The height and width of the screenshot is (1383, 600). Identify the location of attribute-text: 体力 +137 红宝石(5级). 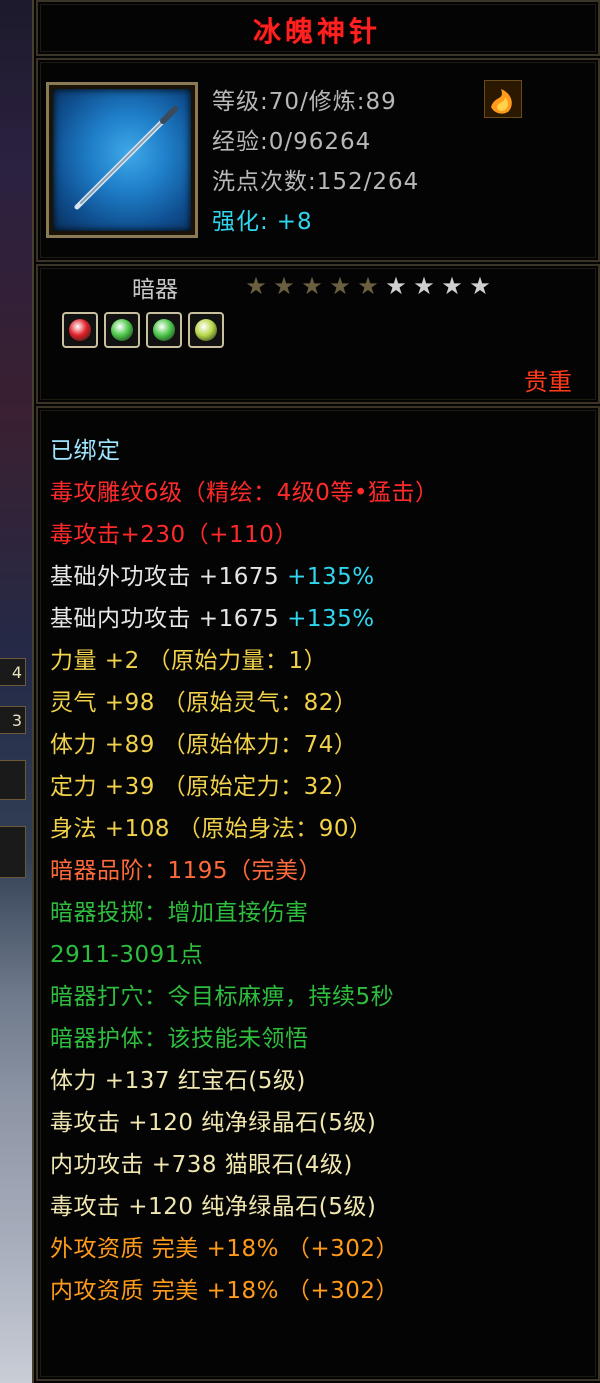
(178, 1081).